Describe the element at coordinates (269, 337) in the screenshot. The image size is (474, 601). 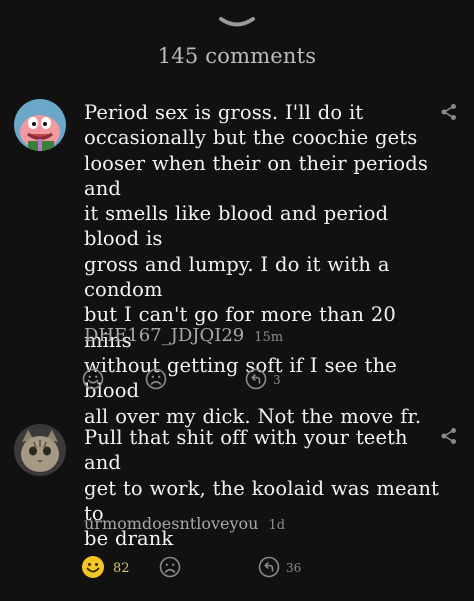
I see `timestamp: 15m` at that location.